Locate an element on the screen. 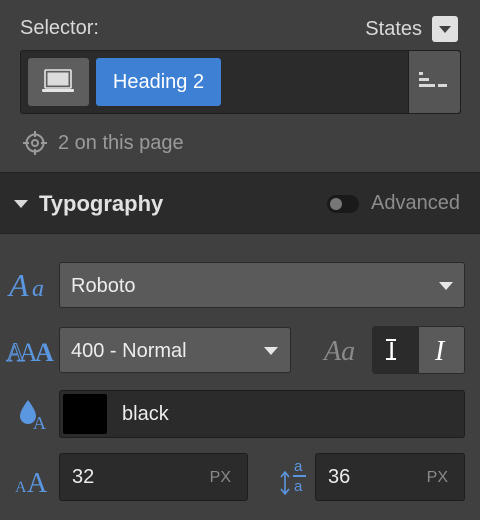 This screenshot has width=480, height=520. typography-title: Typography is located at coordinates (101, 203).